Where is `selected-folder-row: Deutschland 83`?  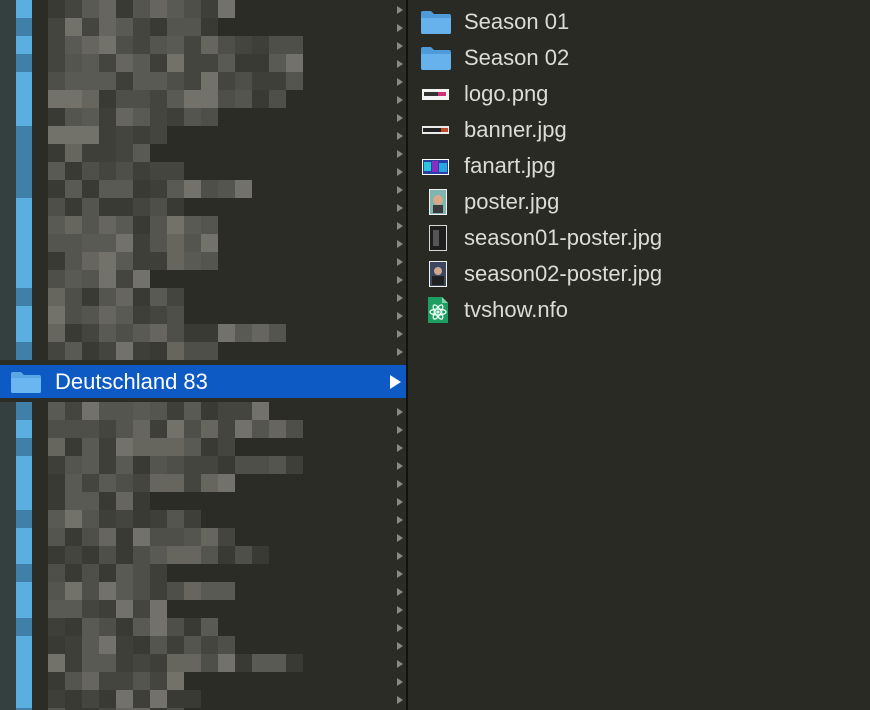 selected-folder-row: Deutschland 83 is located at coordinates (203, 381).